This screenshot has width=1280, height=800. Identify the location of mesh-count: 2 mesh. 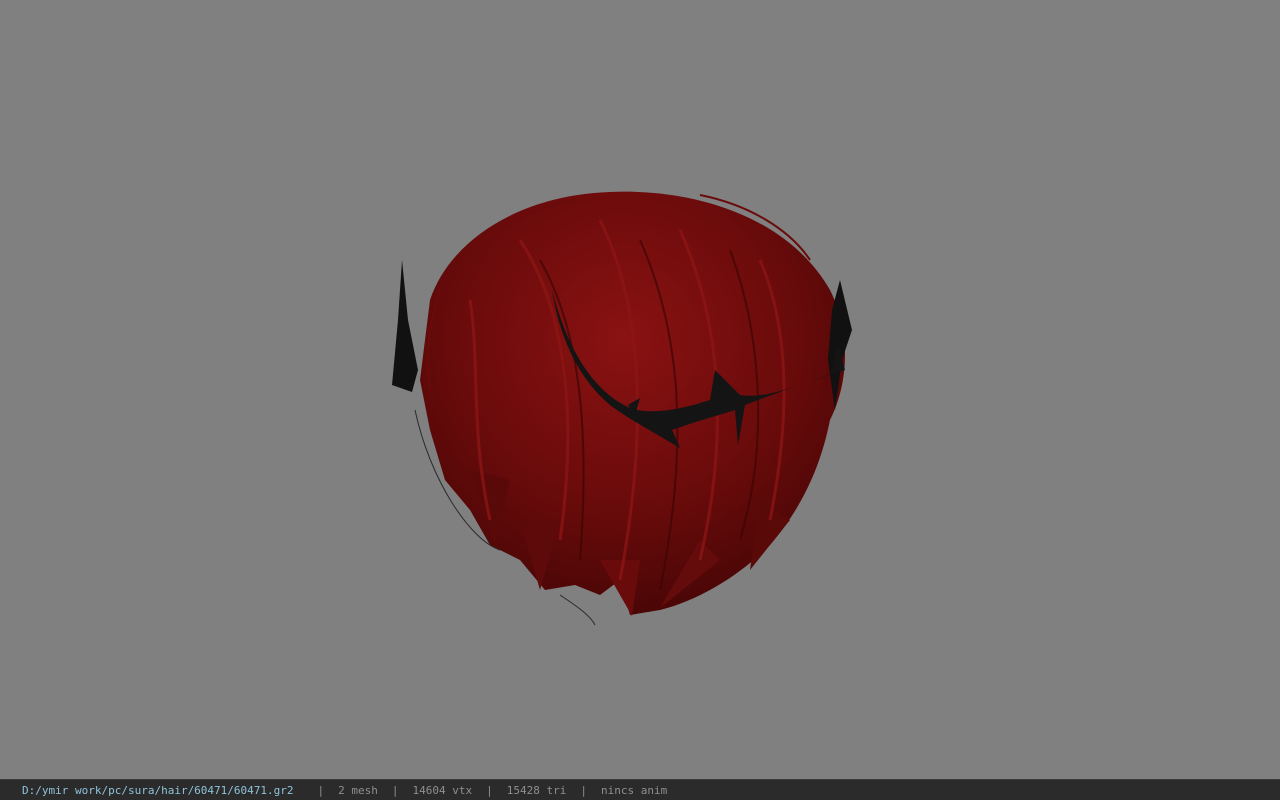
(358, 790).